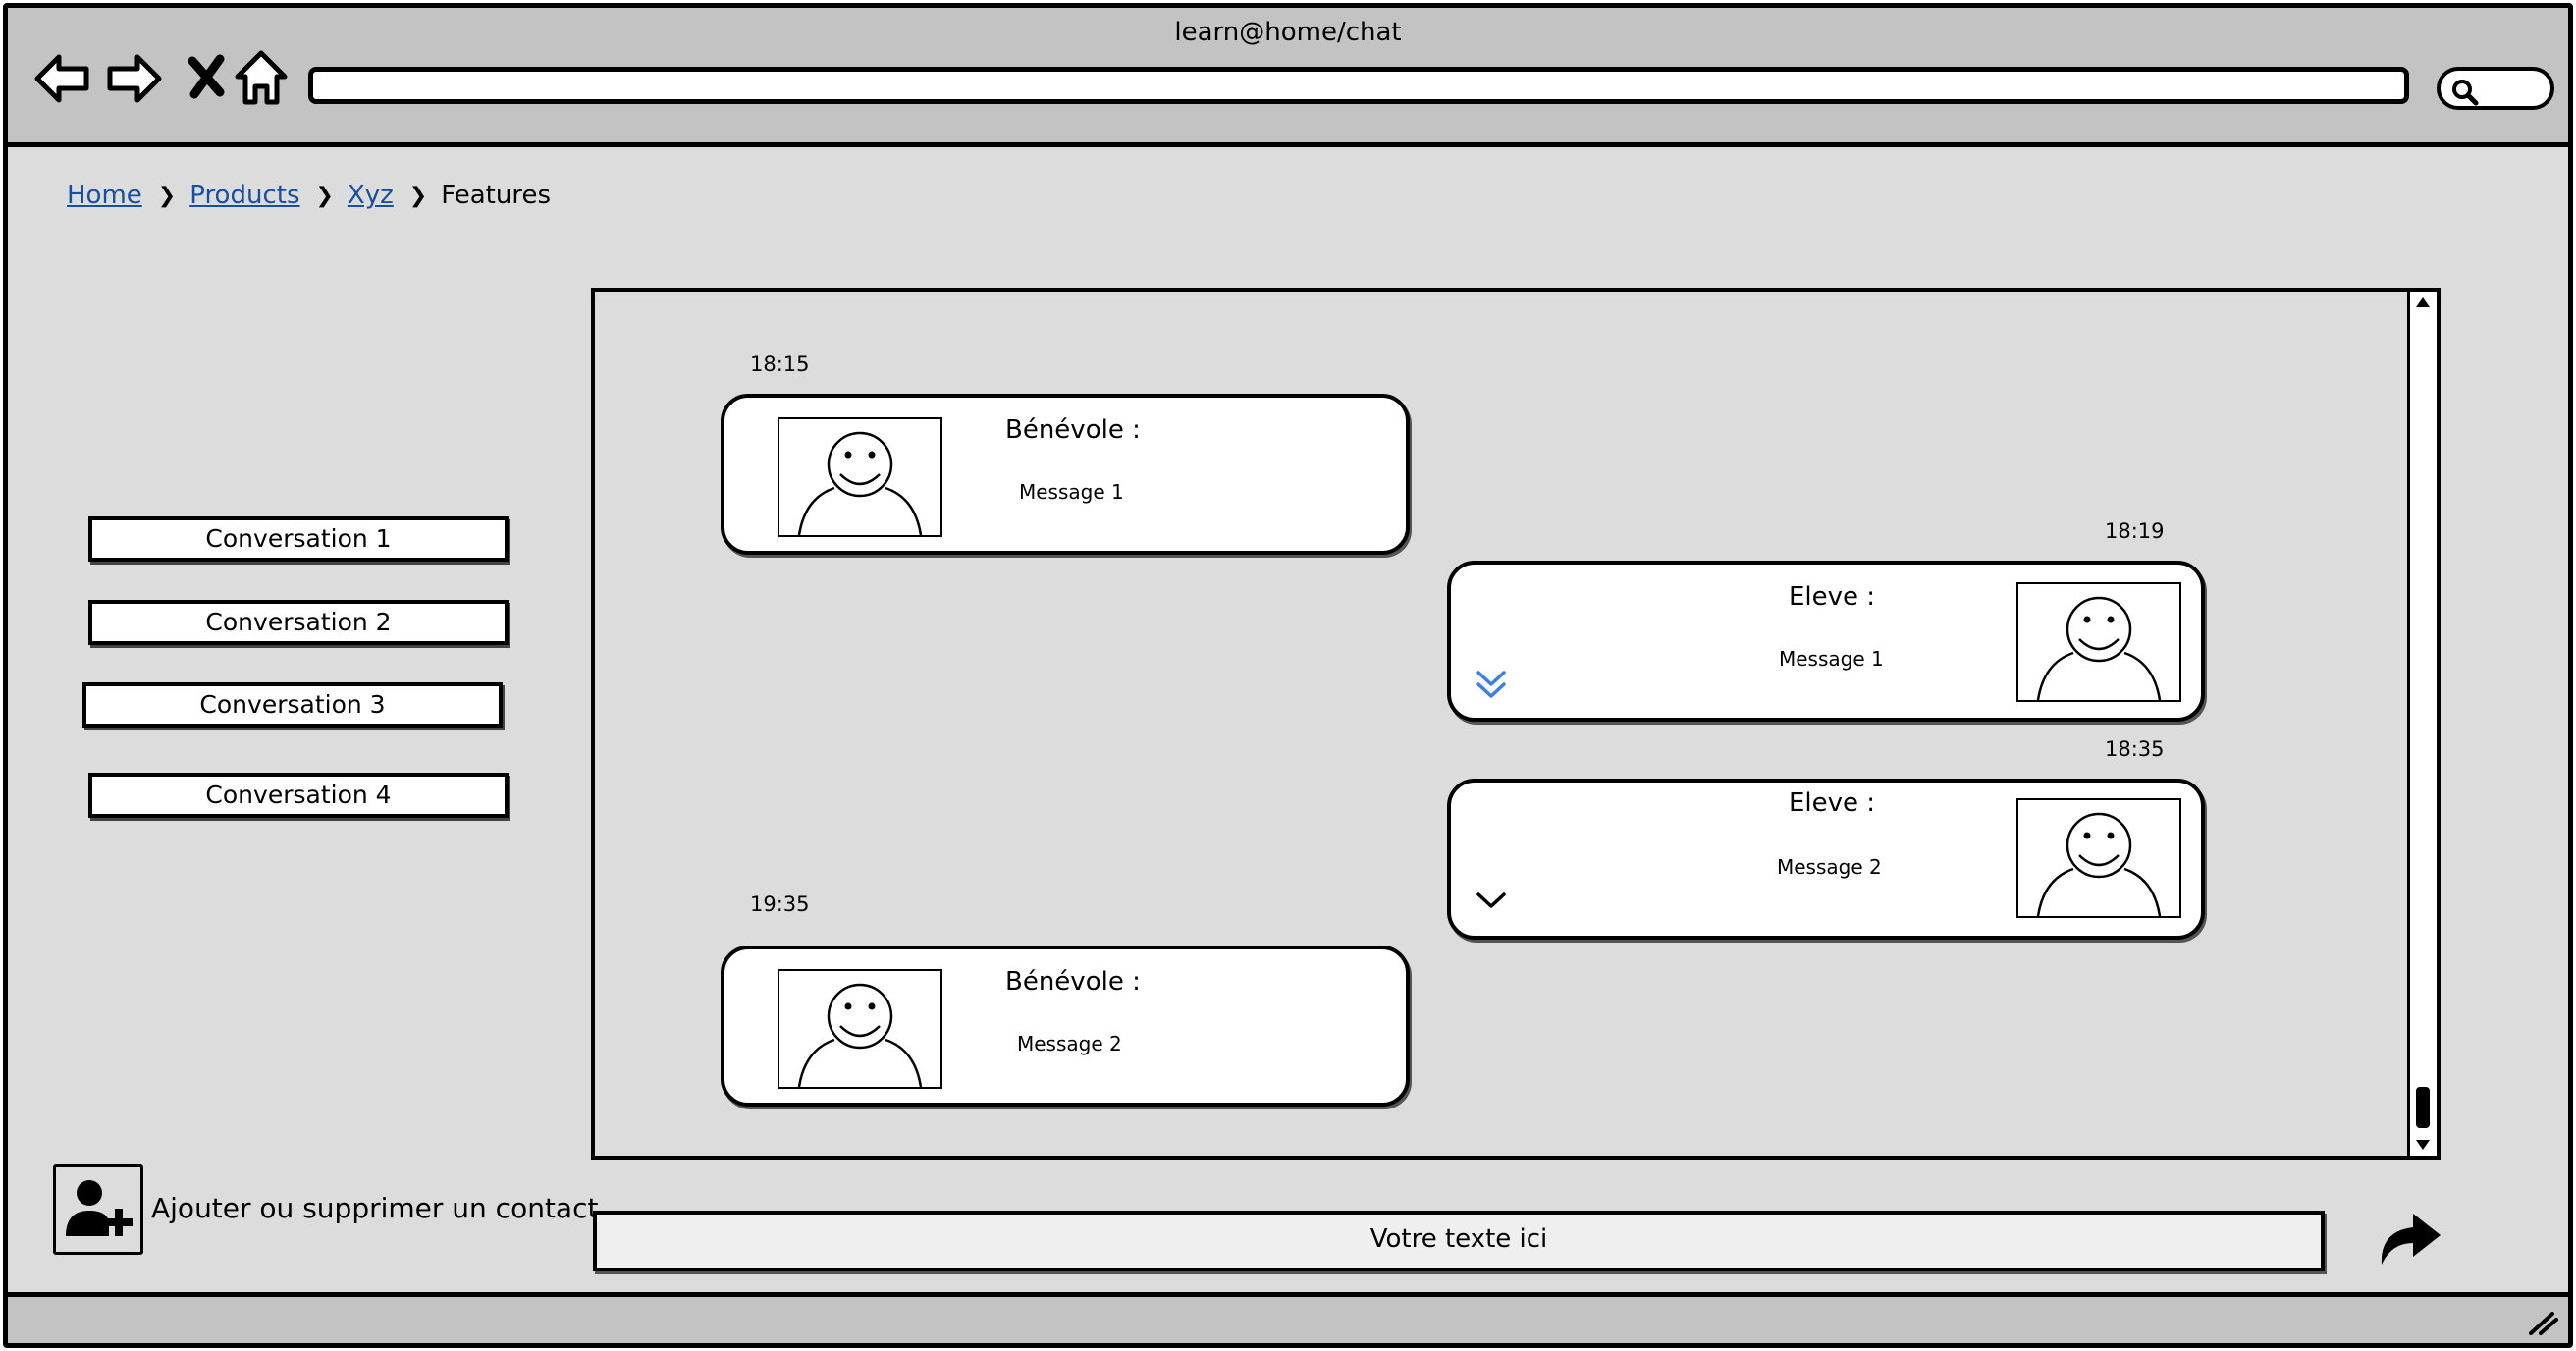 The image size is (2576, 1351). What do you see at coordinates (309, 195) in the screenshot?
I see `breadcrumb: Home ❯ Products ❯ Xyz ❯ Features` at bounding box center [309, 195].